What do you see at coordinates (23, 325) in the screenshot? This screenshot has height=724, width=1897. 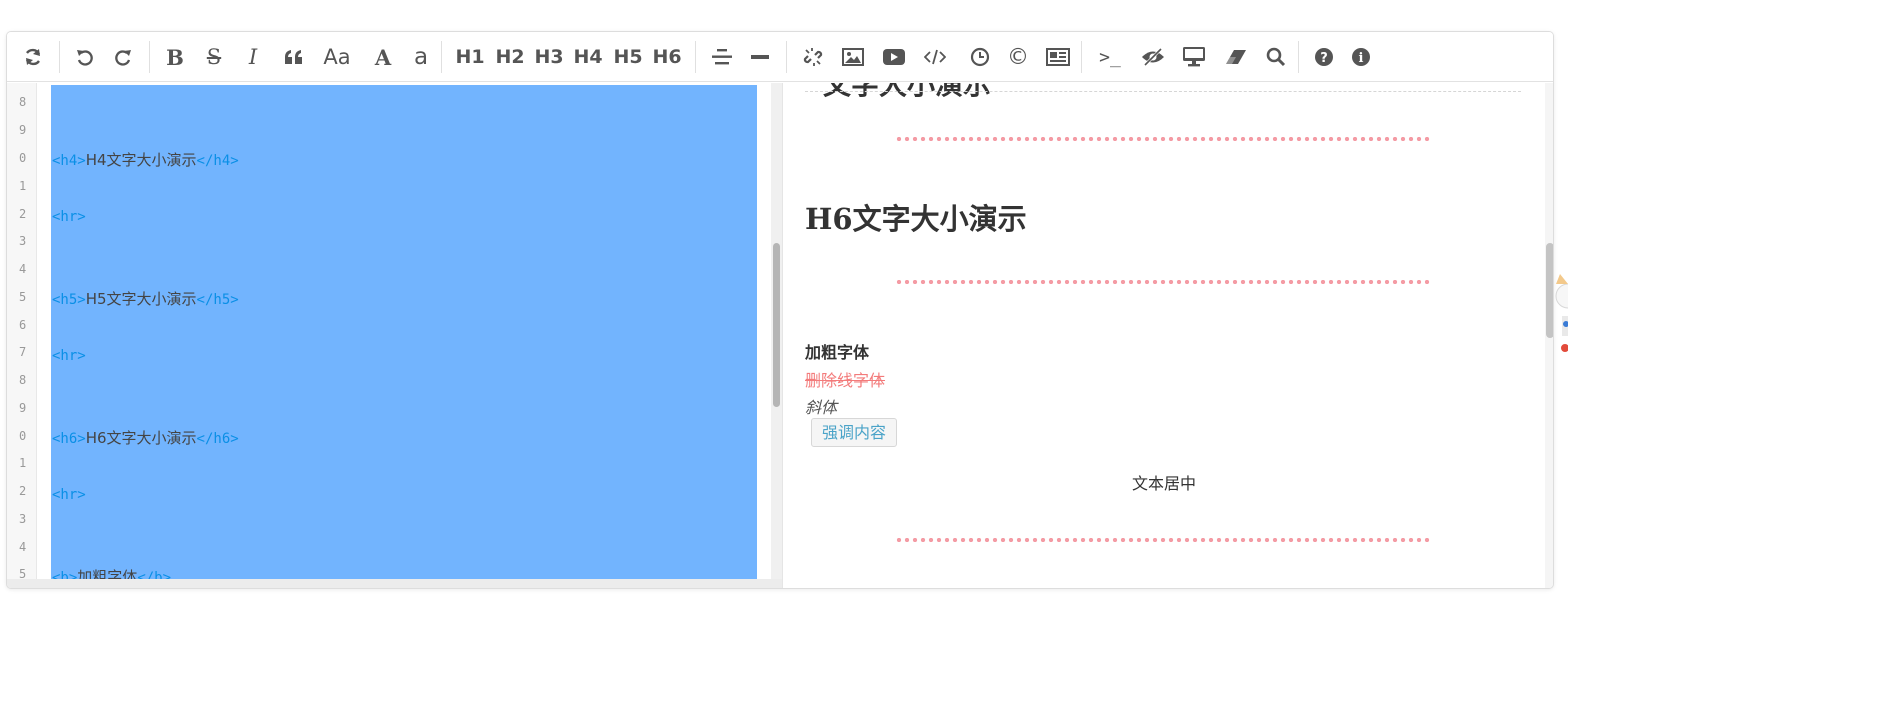 I see `line-number: 6` at bounding box center [23, 325].